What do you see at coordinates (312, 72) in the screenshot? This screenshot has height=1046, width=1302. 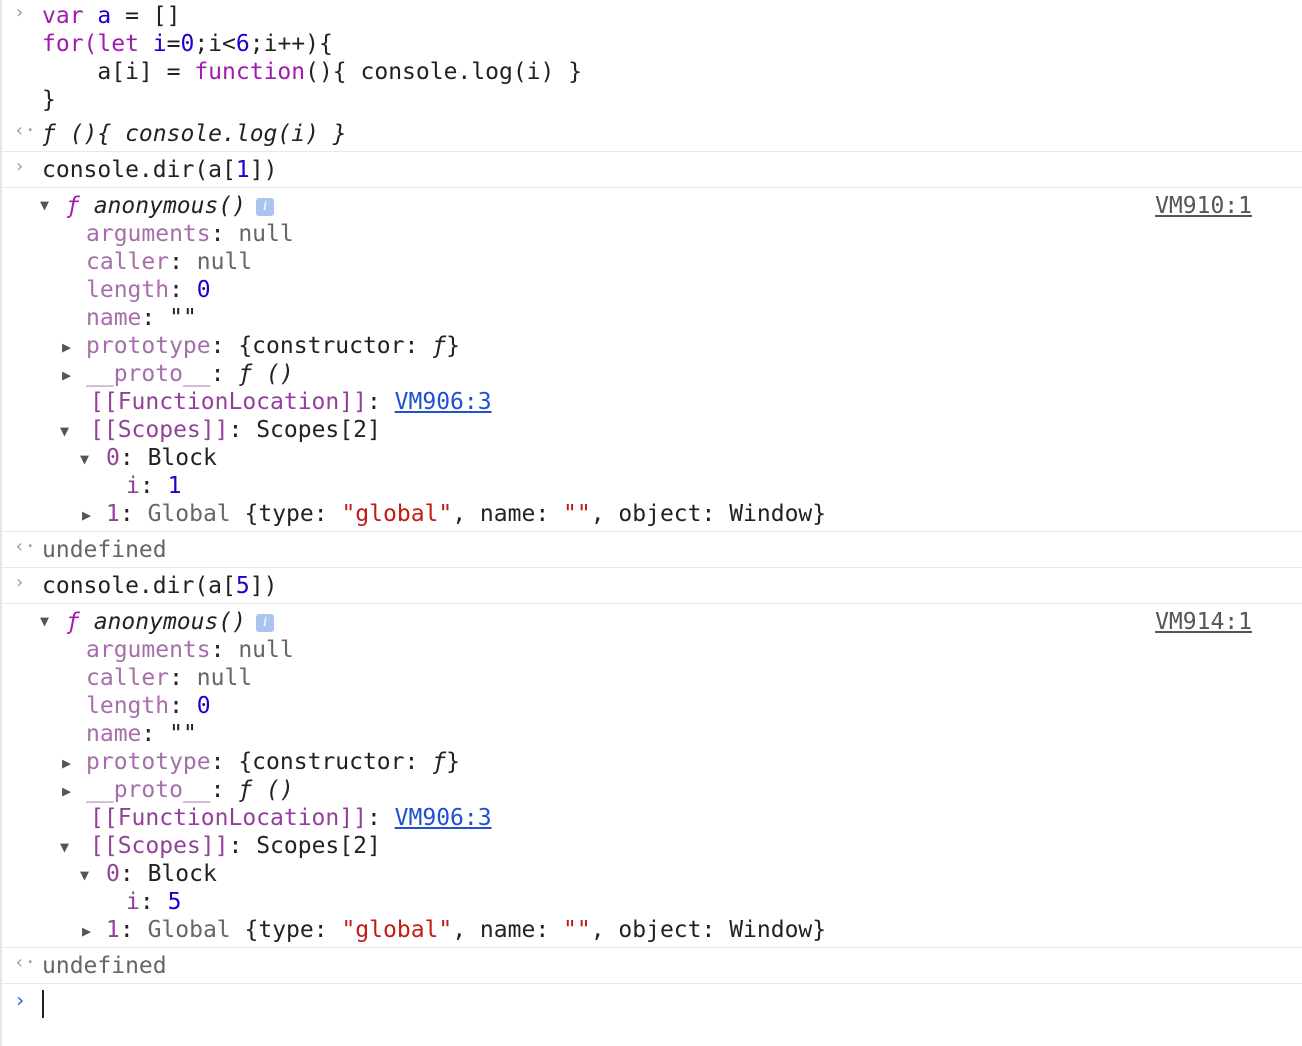 I see `code-line-3: a[i] = function(){ console.log(i) }` at bounding box center [312, 72].